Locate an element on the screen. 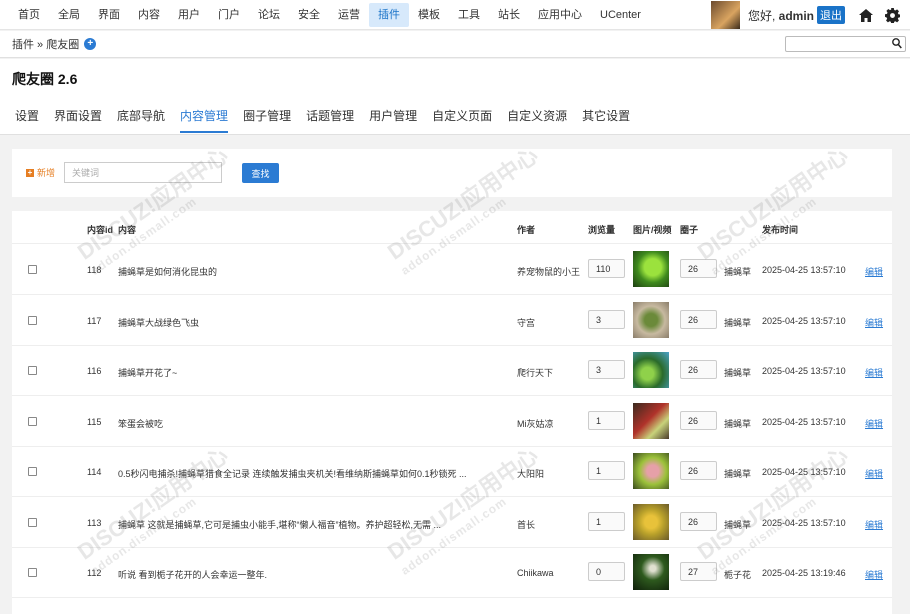  tab: 自定义资源 is located at coordinates (537, 116).